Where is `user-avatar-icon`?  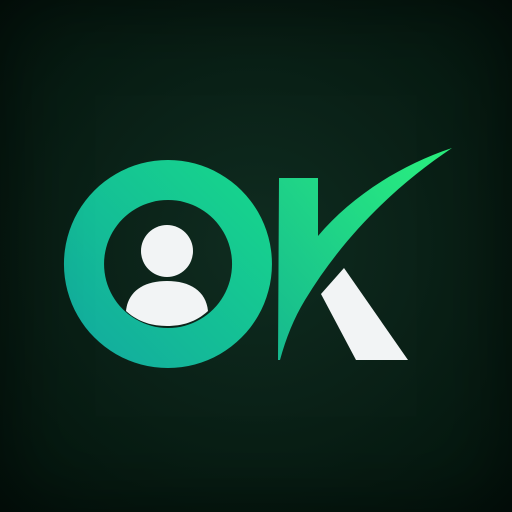
user-avatar-icon is located at coordinates (167, 275).